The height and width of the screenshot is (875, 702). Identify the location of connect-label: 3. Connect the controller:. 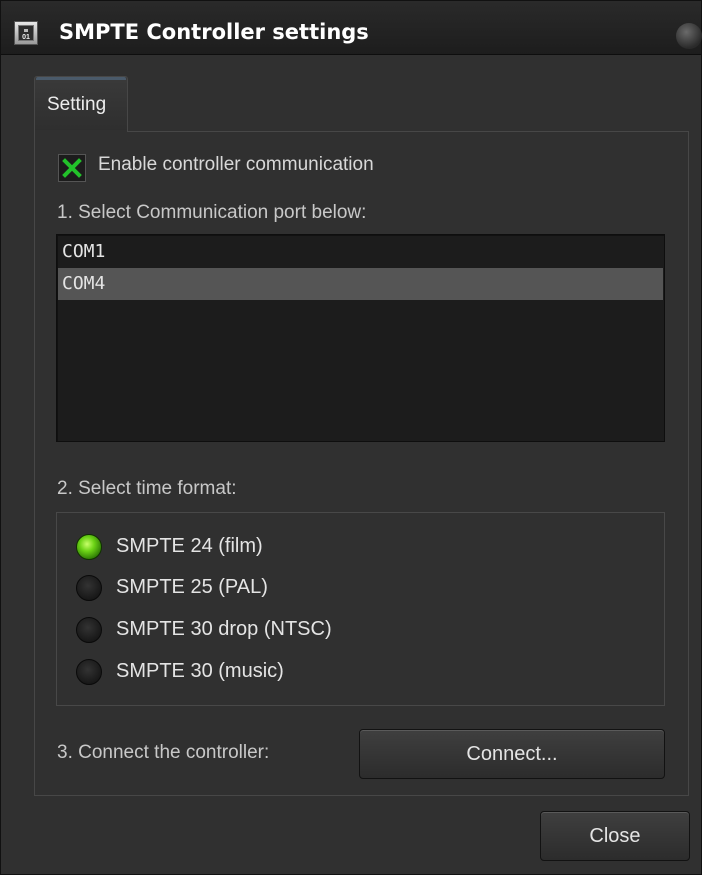
(163, 752).